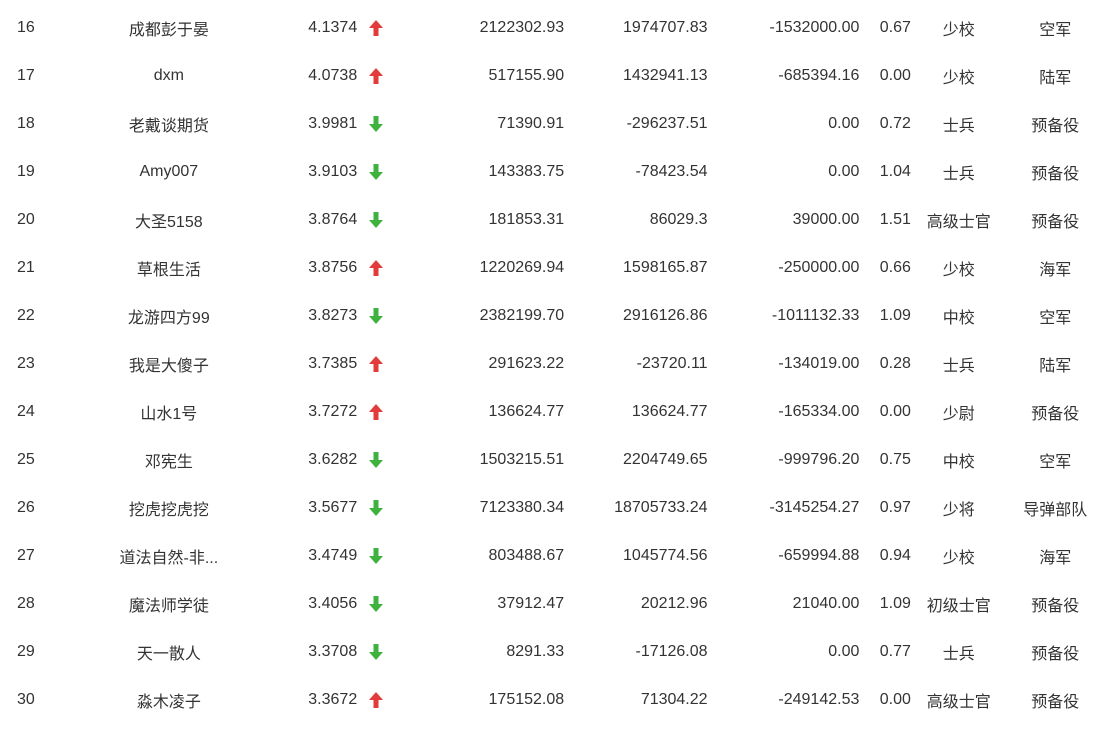  I want to click on military-rank-cell: 中校, so click(958, 462).